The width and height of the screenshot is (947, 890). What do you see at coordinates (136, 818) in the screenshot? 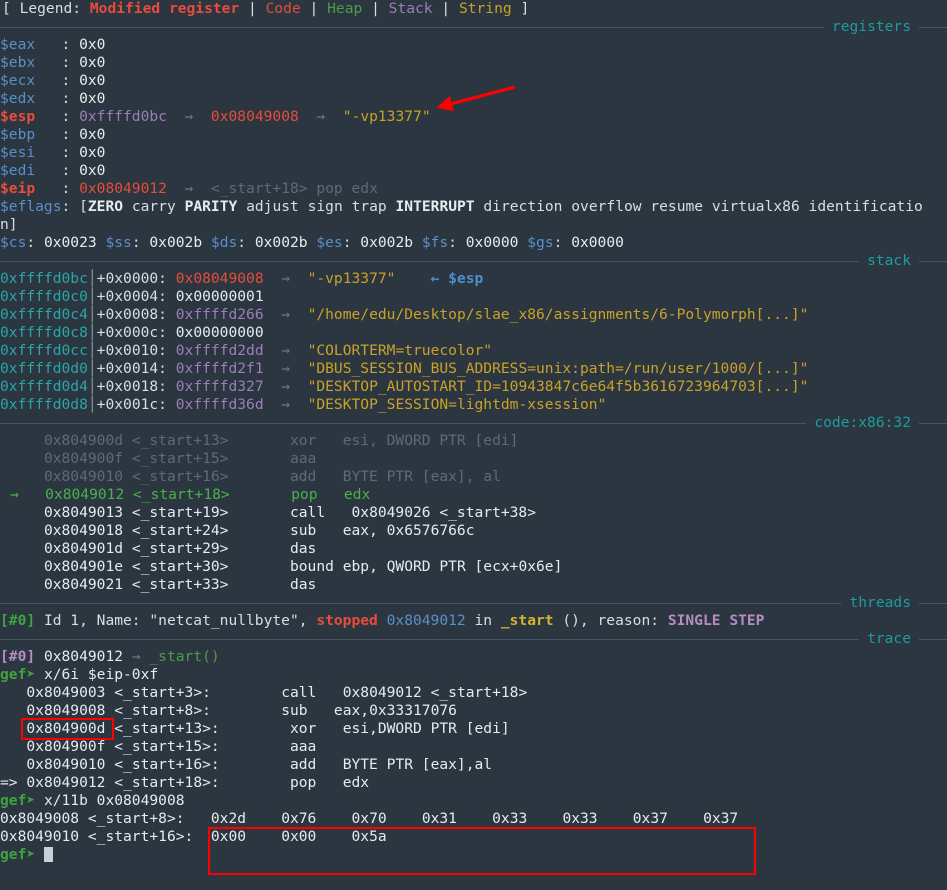
I see `memory-symbol: <_start+8>:` at bounding box center [136, 818].